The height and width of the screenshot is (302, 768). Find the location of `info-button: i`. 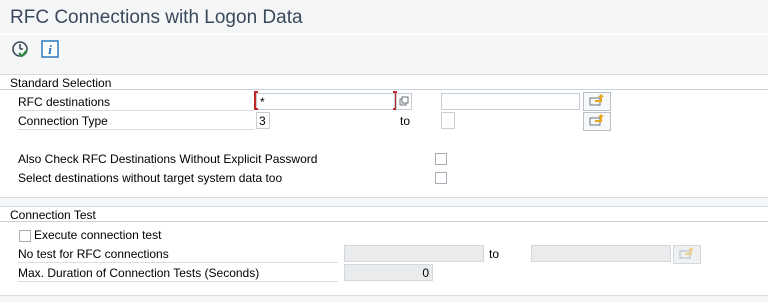

info-button: i is located at coordinates (50, 50).